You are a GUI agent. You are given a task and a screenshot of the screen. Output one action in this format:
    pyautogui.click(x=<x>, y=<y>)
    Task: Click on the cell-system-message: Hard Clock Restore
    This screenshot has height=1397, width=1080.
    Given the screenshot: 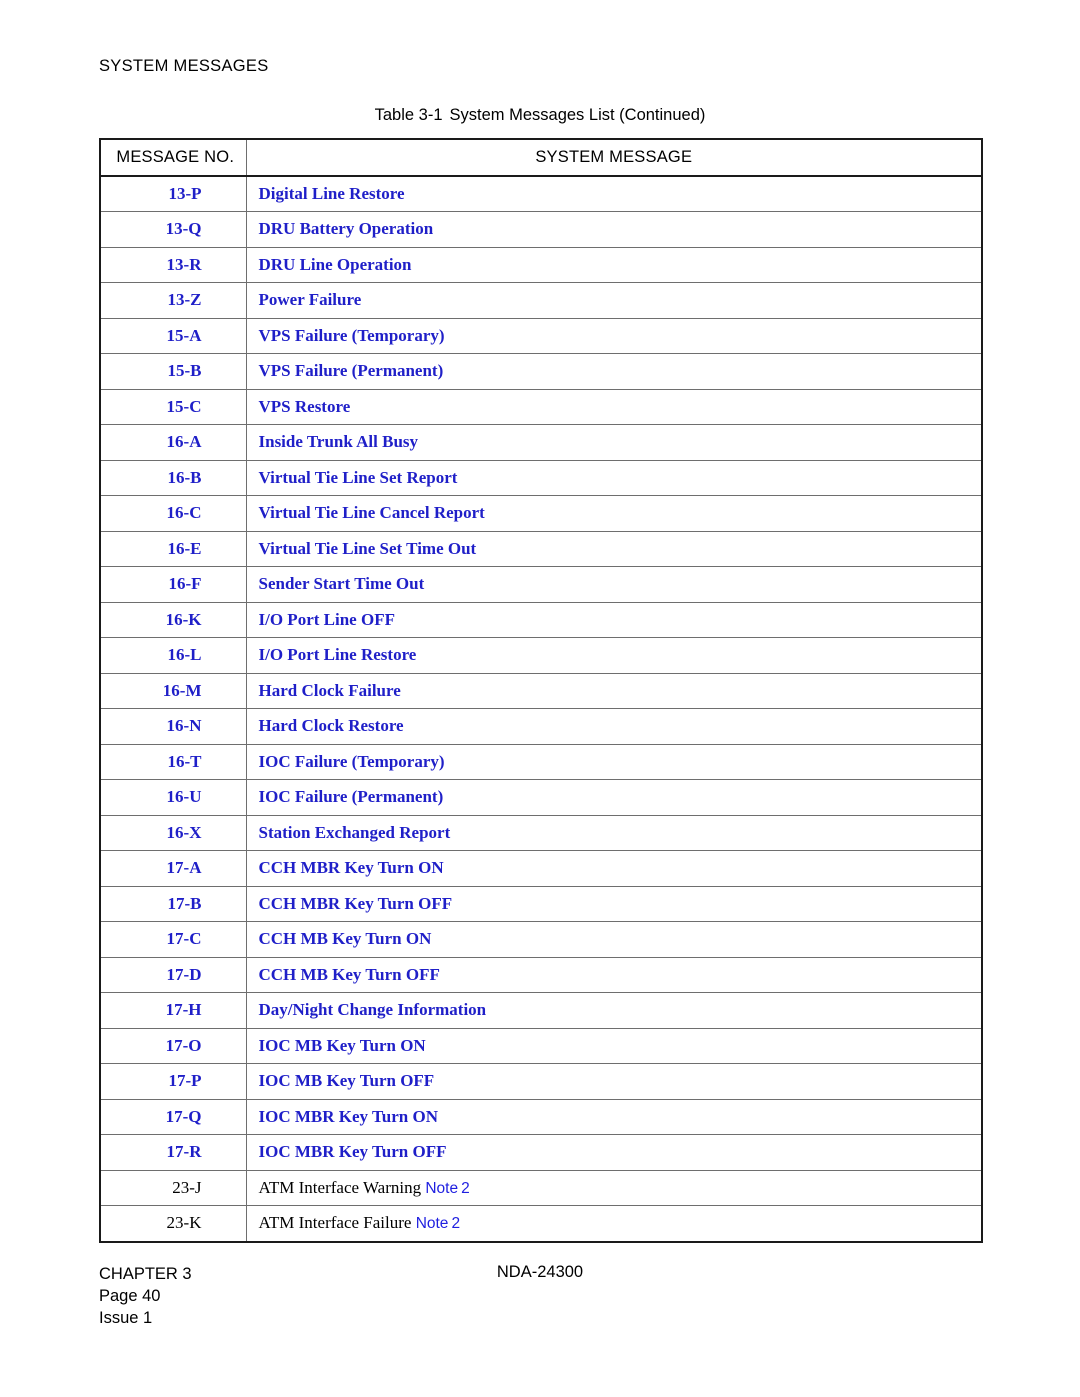 What is the action you would take?
    pyautogui.click(x=614, y=726)
    